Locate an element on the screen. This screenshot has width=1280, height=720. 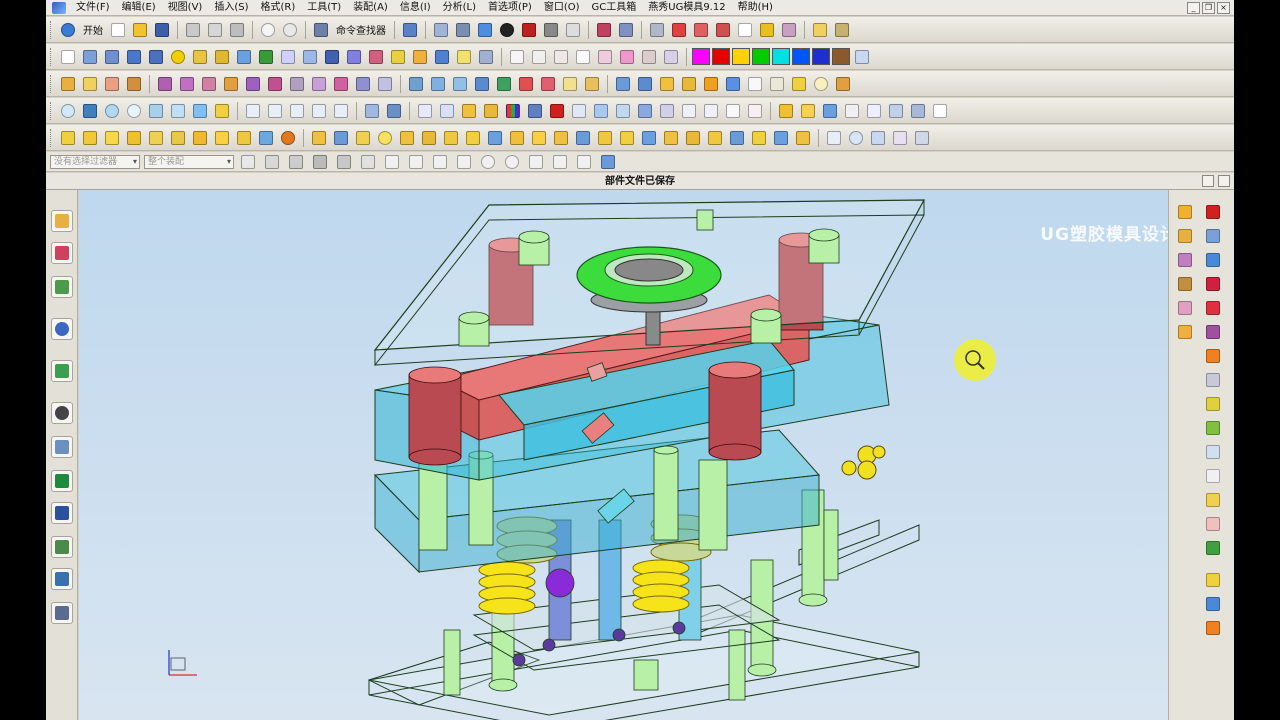
undo-icon is located at coordinates (268, 30).